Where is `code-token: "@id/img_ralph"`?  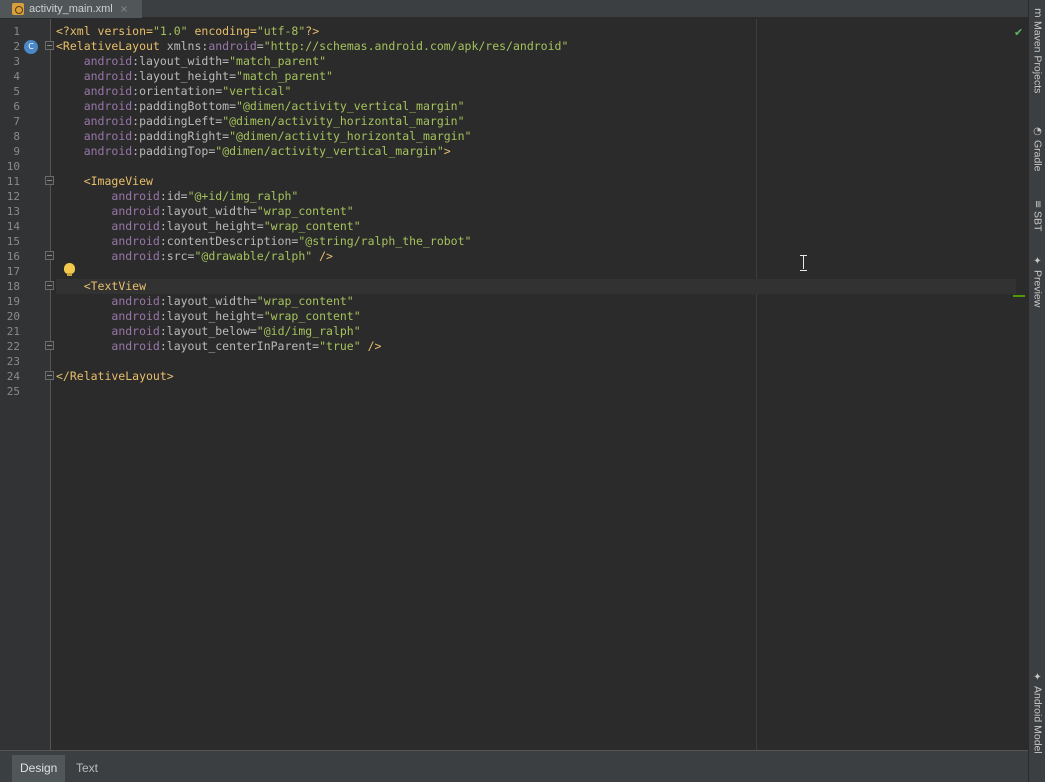 code-token: "@id/img_ralph" is located at coordinates (308, 331).